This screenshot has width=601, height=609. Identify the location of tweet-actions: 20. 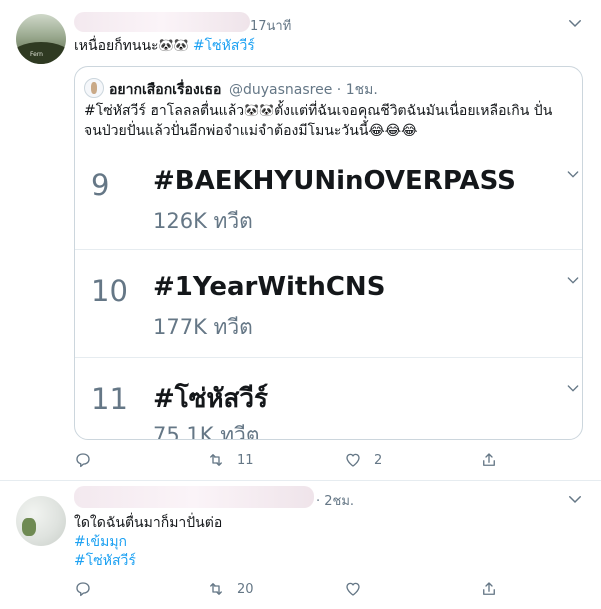
(294, 589).